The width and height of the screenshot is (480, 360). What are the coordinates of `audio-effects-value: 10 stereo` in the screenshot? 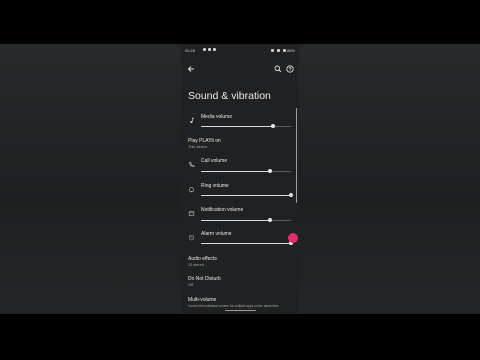 It's located at (196, 265).